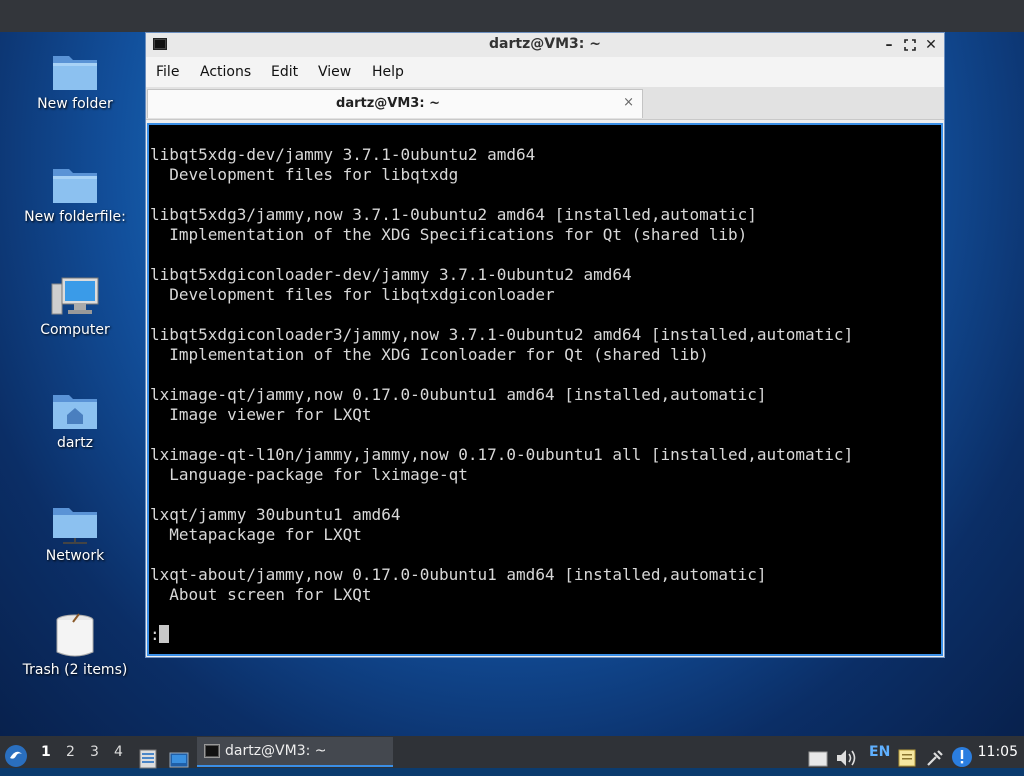 Image resolution: width=1024 pixels, height=776 pixels. What do you see at coordinates (962, 757) in the screenshot?
I see `notification-icon` at bounding box center [962, 757].